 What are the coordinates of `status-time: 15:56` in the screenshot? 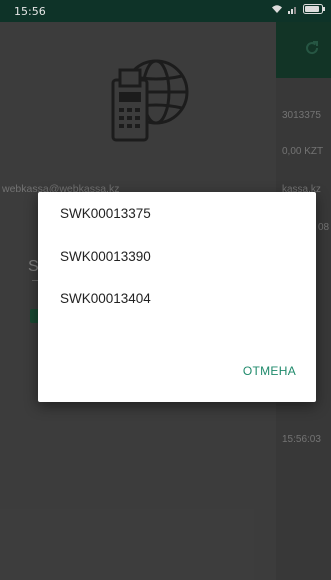 It's located at (30, 11).